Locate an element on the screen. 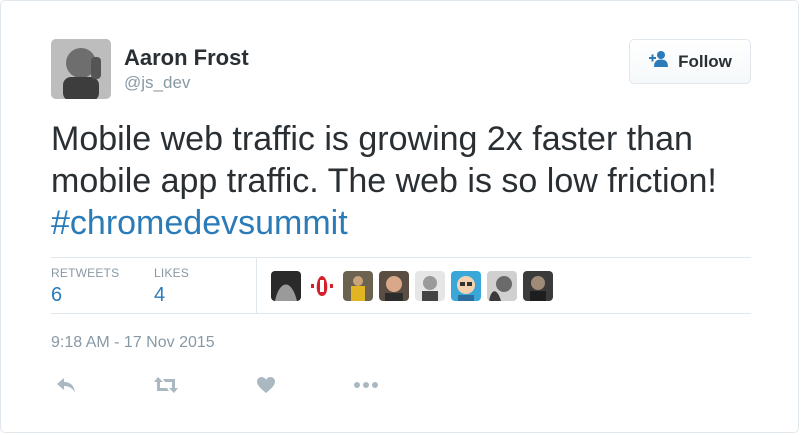 This screenshot has width=801, height=435. author-handle: @js_dev is located at coordinates (157, 83).